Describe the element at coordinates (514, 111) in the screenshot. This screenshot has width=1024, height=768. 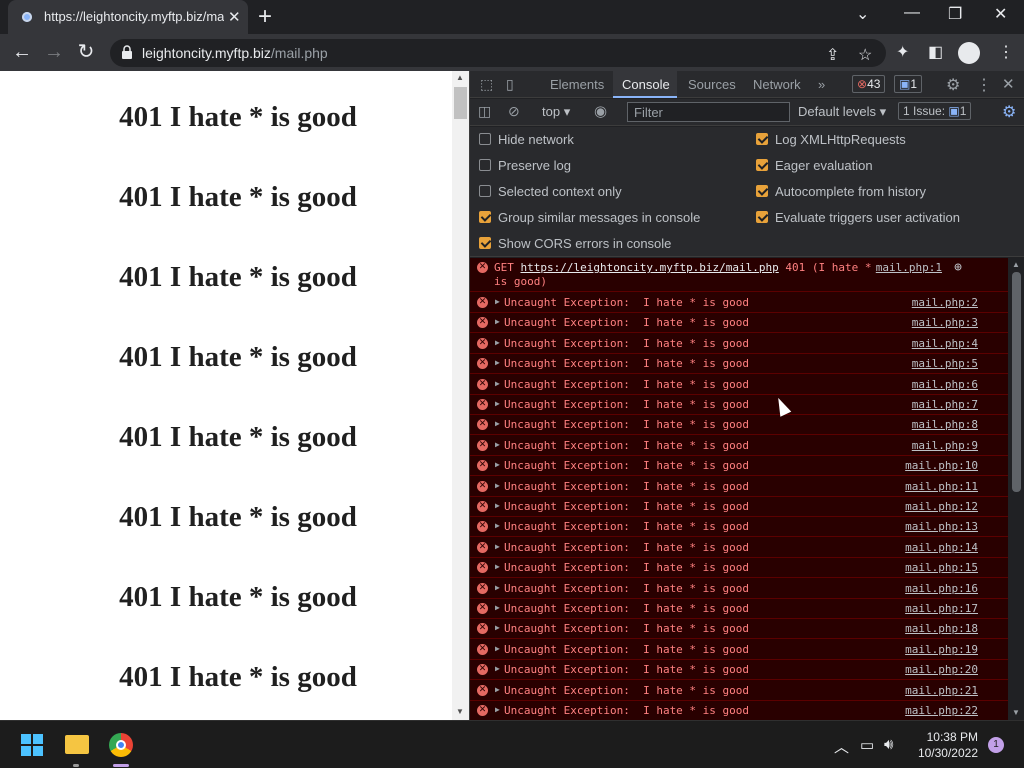
I see `clear-console-icon: ⊘` at that location.